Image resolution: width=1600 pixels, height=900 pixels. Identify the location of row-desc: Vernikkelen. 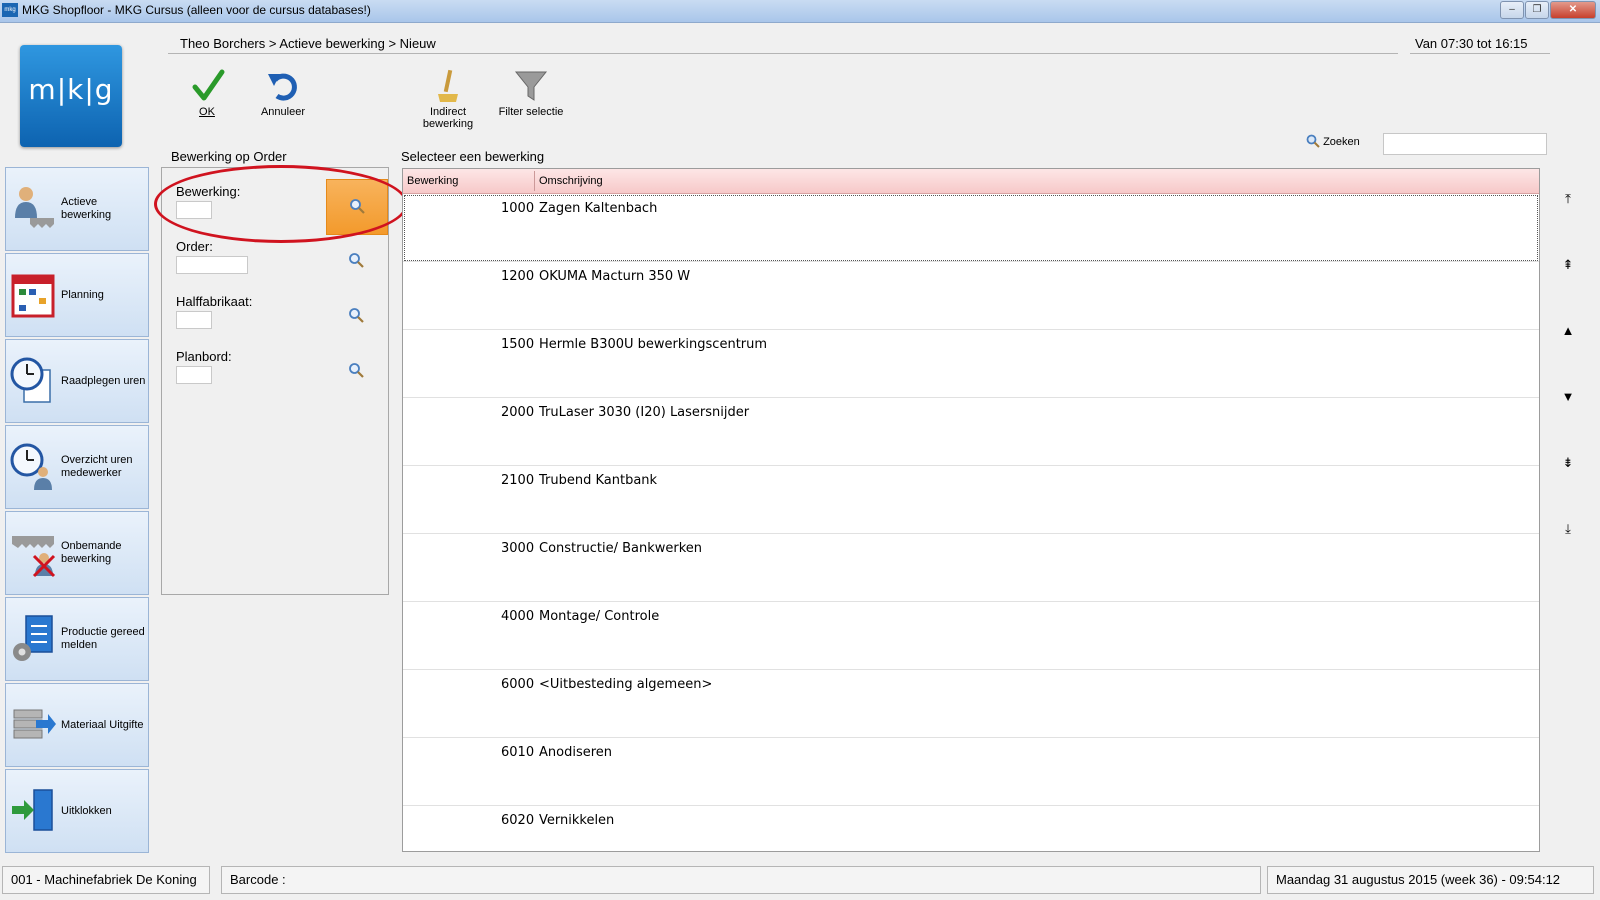
(577, 820).